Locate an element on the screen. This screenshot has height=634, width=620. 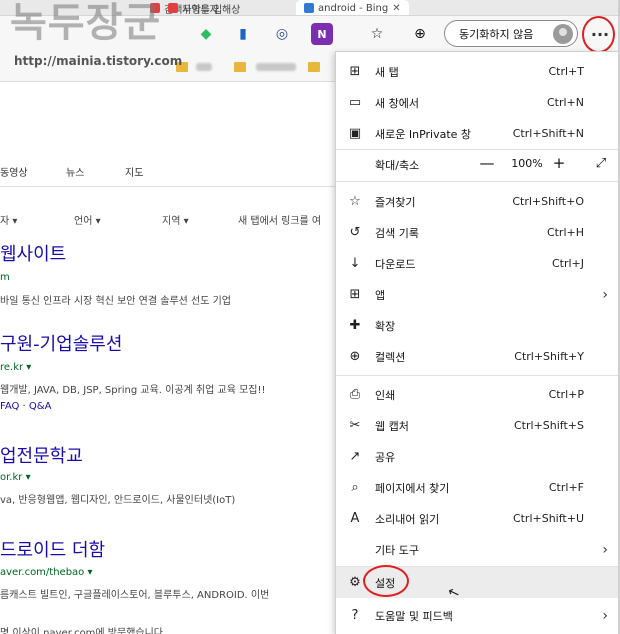
zoom-out-button: — is located at coordinates (487, 163).